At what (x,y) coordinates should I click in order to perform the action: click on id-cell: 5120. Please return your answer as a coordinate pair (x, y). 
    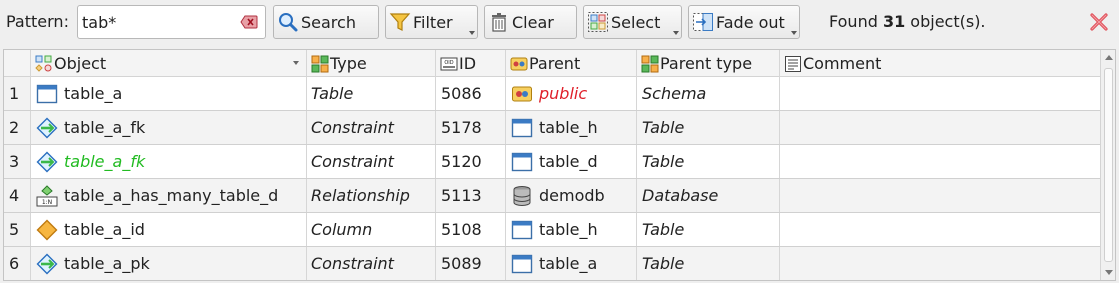
    Looking at the image, I should click on (471, 161).